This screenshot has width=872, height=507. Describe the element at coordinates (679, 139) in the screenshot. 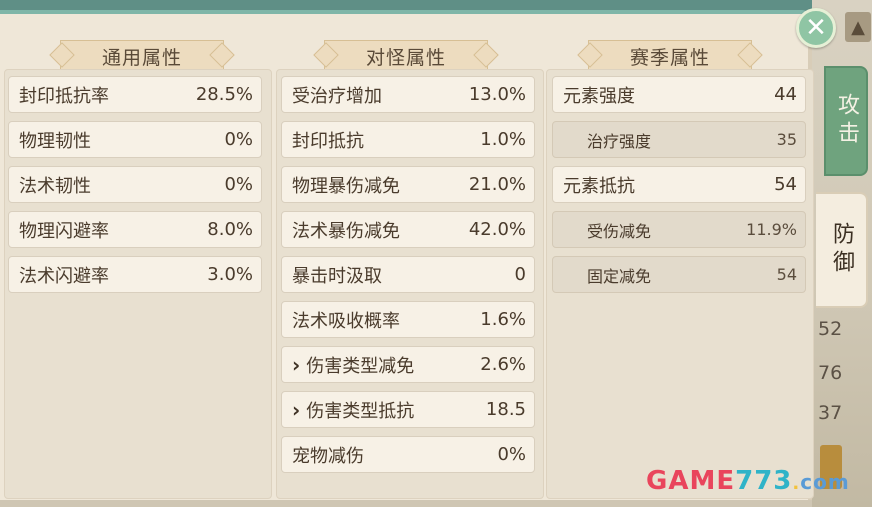

I see `attr-subrow: 治疗强度 35` at that location.